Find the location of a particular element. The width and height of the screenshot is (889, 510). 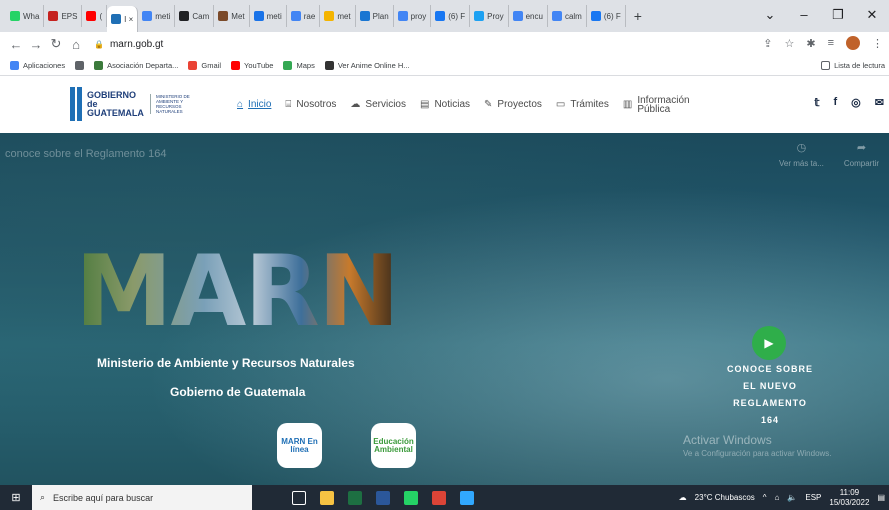

bookmark-item is located at coordinates (80, 65).